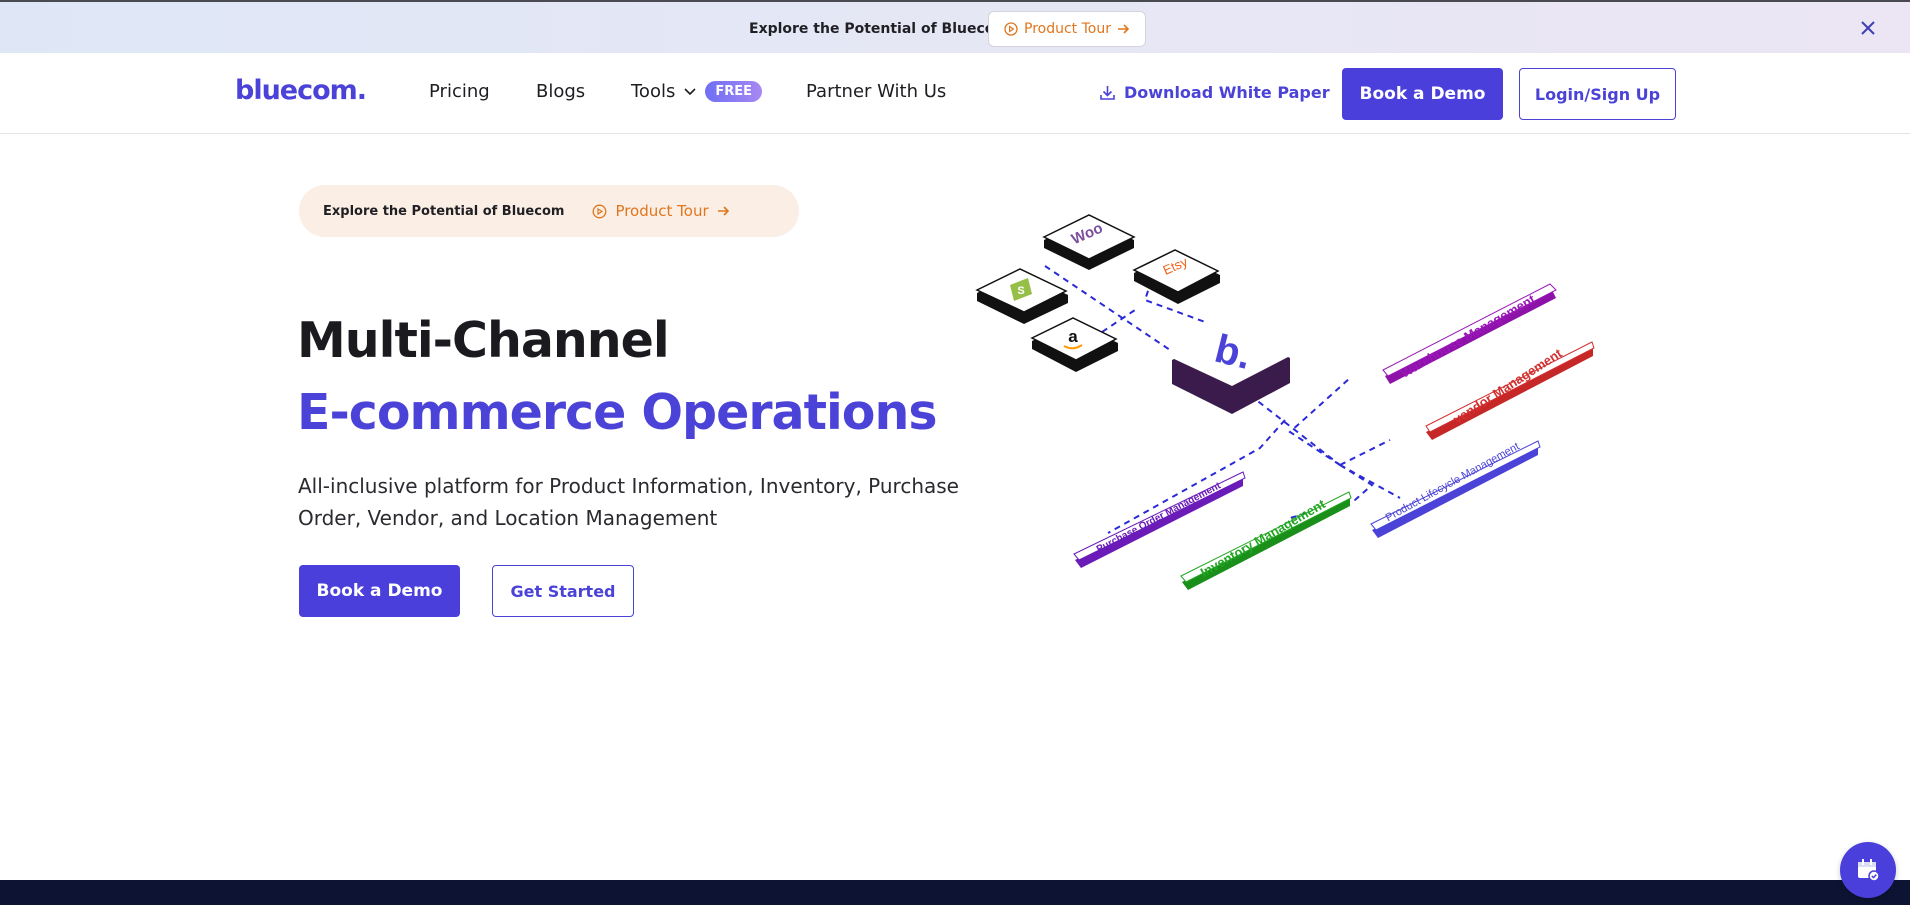  I want to click on product-lifecycle-management-label: Product Lifecycle Management, so click(1455, 489).